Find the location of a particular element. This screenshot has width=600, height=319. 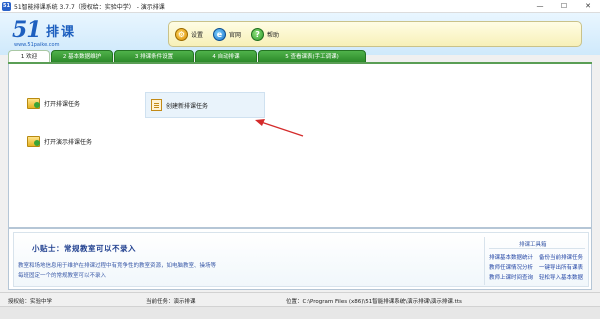

toolbox-title: 排课工具箱 is located at coordinates (533, 245).